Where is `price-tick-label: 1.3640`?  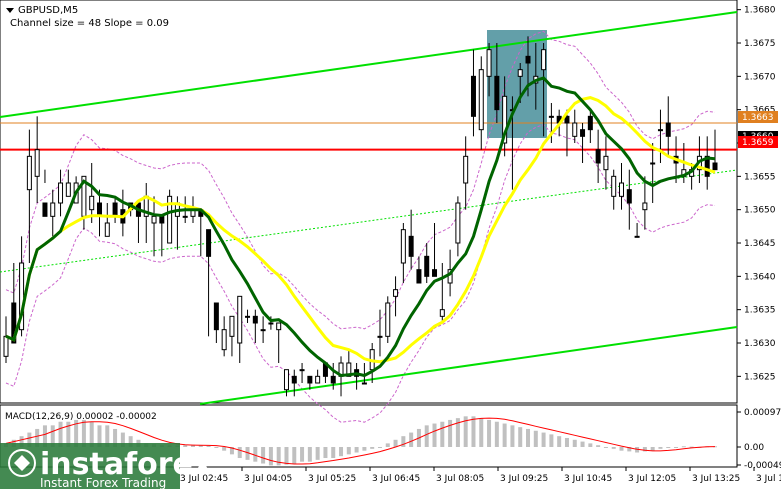 price-tick-label: 1.3640 is located at coordinates (760, 277).